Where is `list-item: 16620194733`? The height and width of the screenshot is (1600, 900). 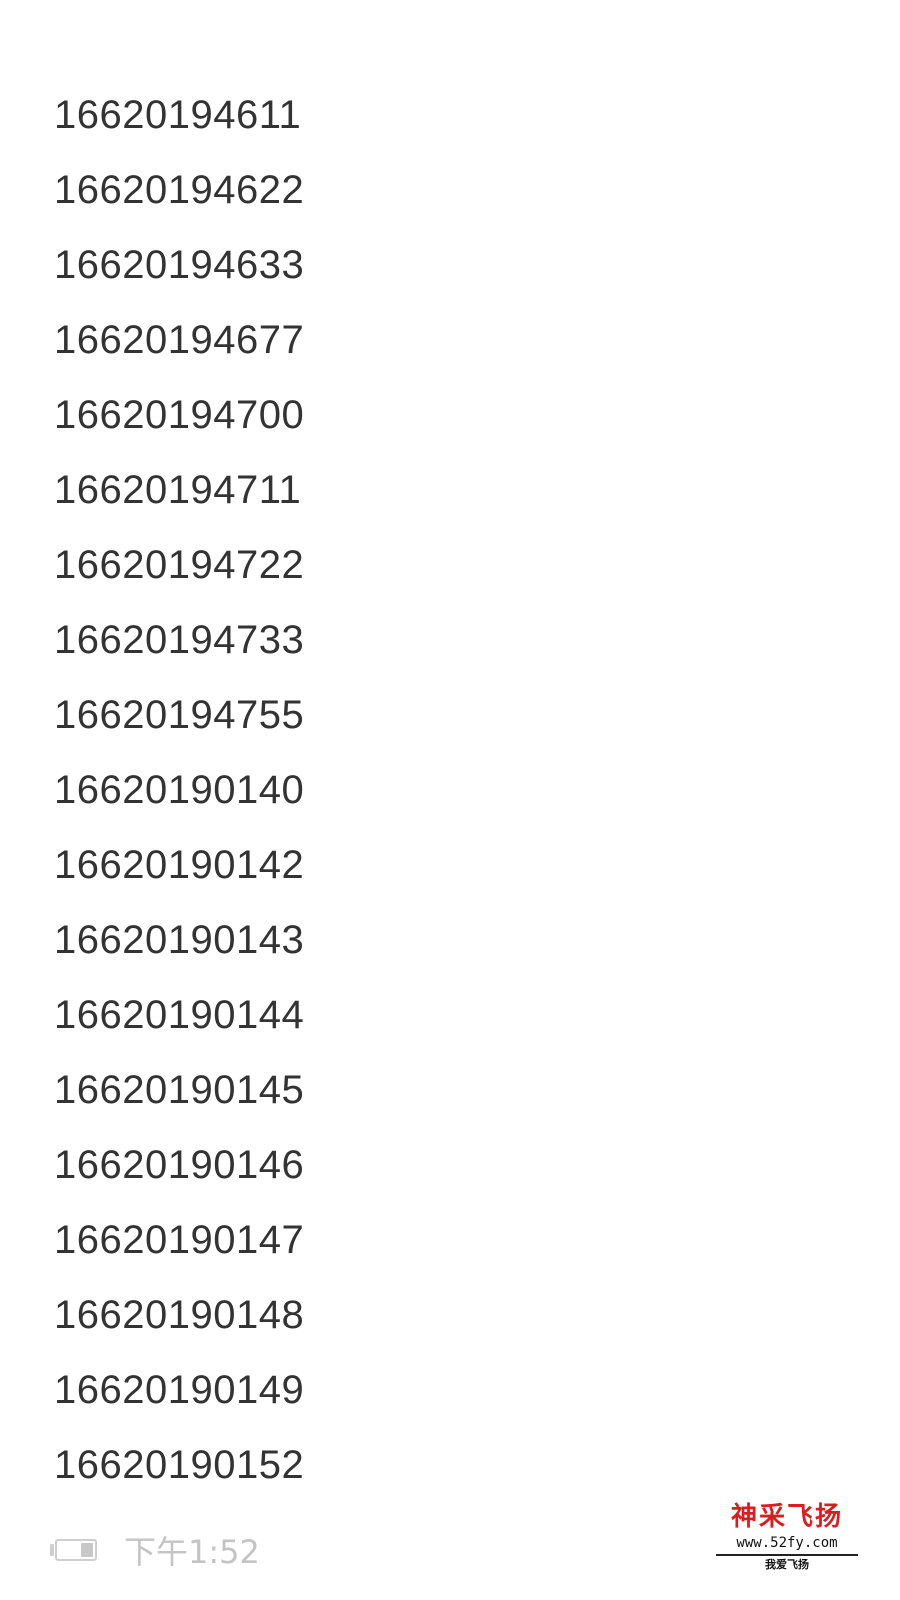 list-item: 16620194733 is located at coordinates (179, 640).